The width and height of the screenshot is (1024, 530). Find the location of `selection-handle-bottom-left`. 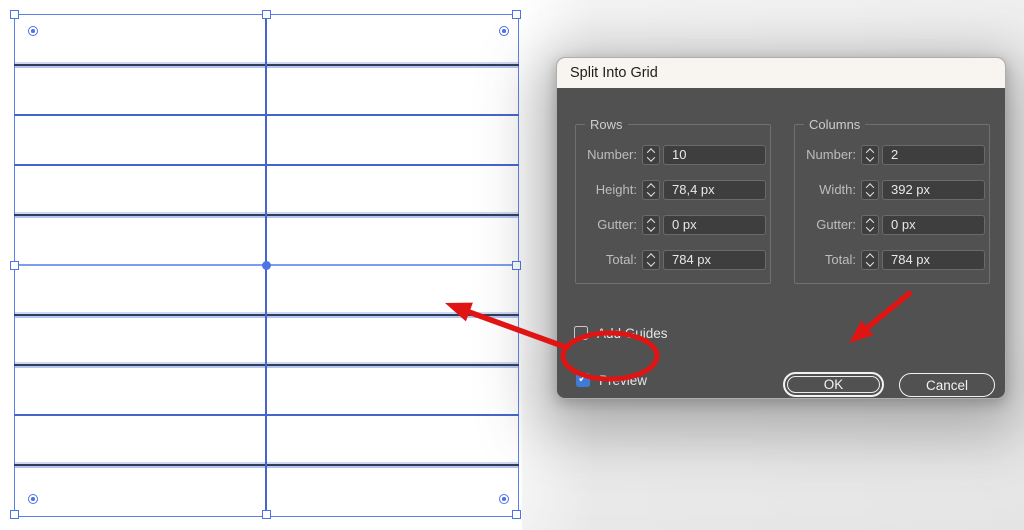

selection-handle-bottom-left is located at coordinates (14, 514).